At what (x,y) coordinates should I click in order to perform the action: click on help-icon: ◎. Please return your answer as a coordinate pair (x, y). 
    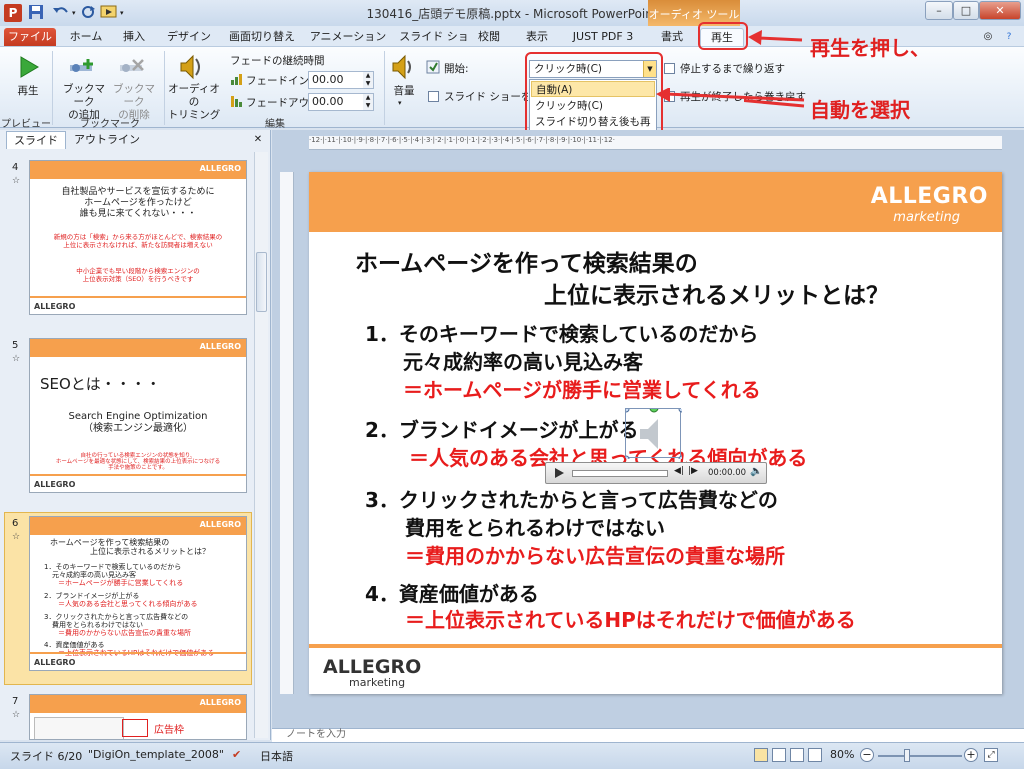
    Looking at the image, I should click on (988, 37).